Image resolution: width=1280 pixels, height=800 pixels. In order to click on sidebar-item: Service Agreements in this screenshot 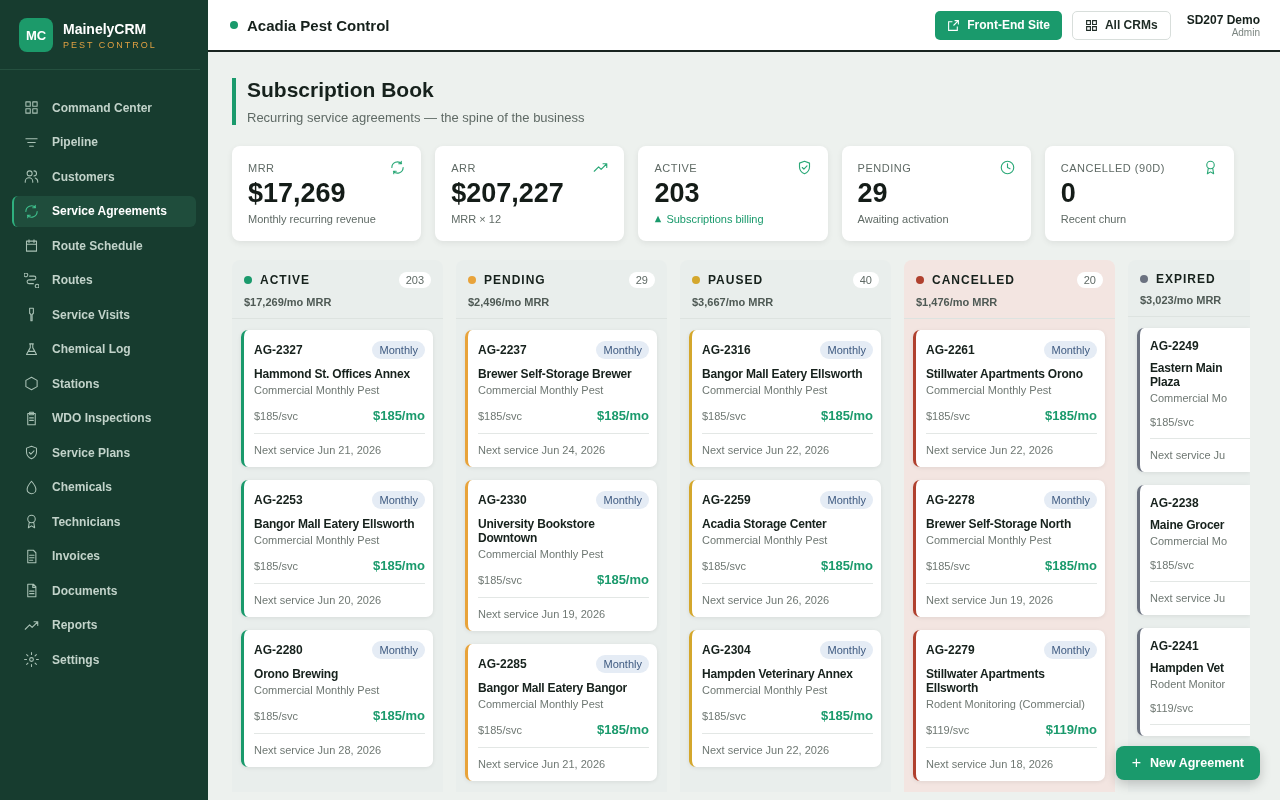, I will do `click(104, 211)`.